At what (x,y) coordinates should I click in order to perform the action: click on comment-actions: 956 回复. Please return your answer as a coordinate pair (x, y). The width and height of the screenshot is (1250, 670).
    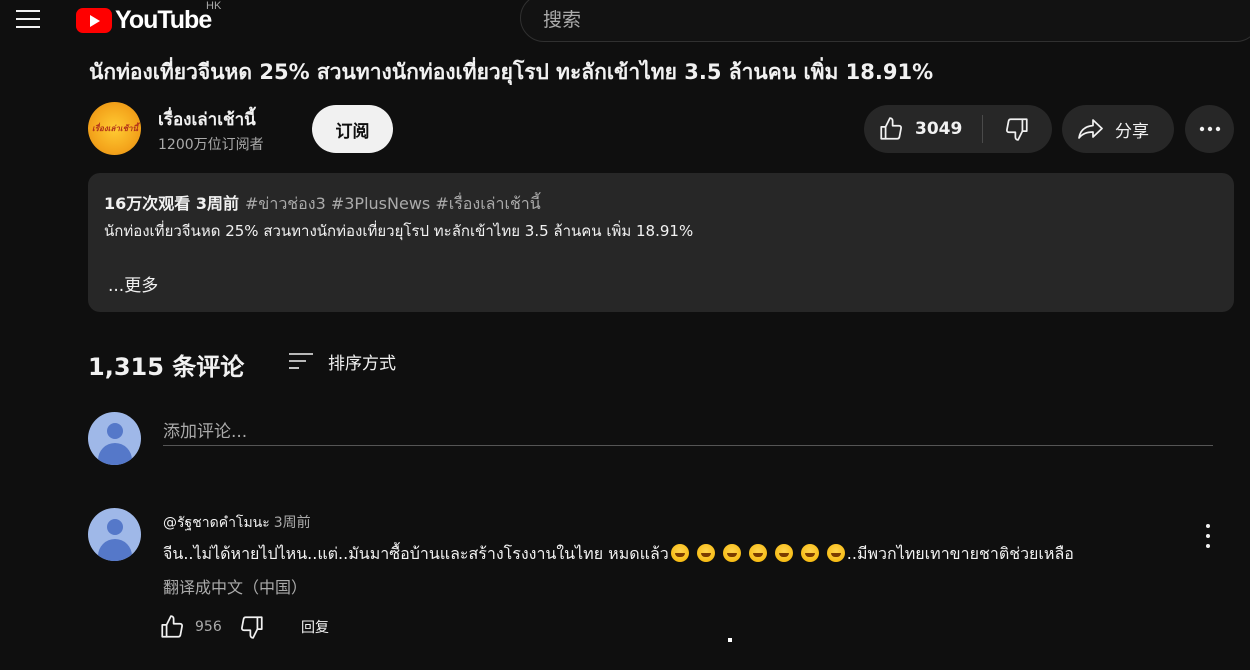
    Looking at the image, I should click on (244, 627).